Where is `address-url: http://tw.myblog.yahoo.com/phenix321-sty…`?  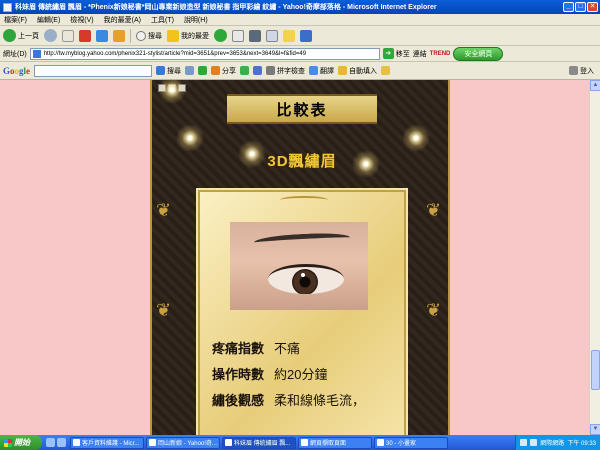
address-url: http://tw.myblog.yahoo.com/phenix321-sty… is located at coordinates (175, 53).